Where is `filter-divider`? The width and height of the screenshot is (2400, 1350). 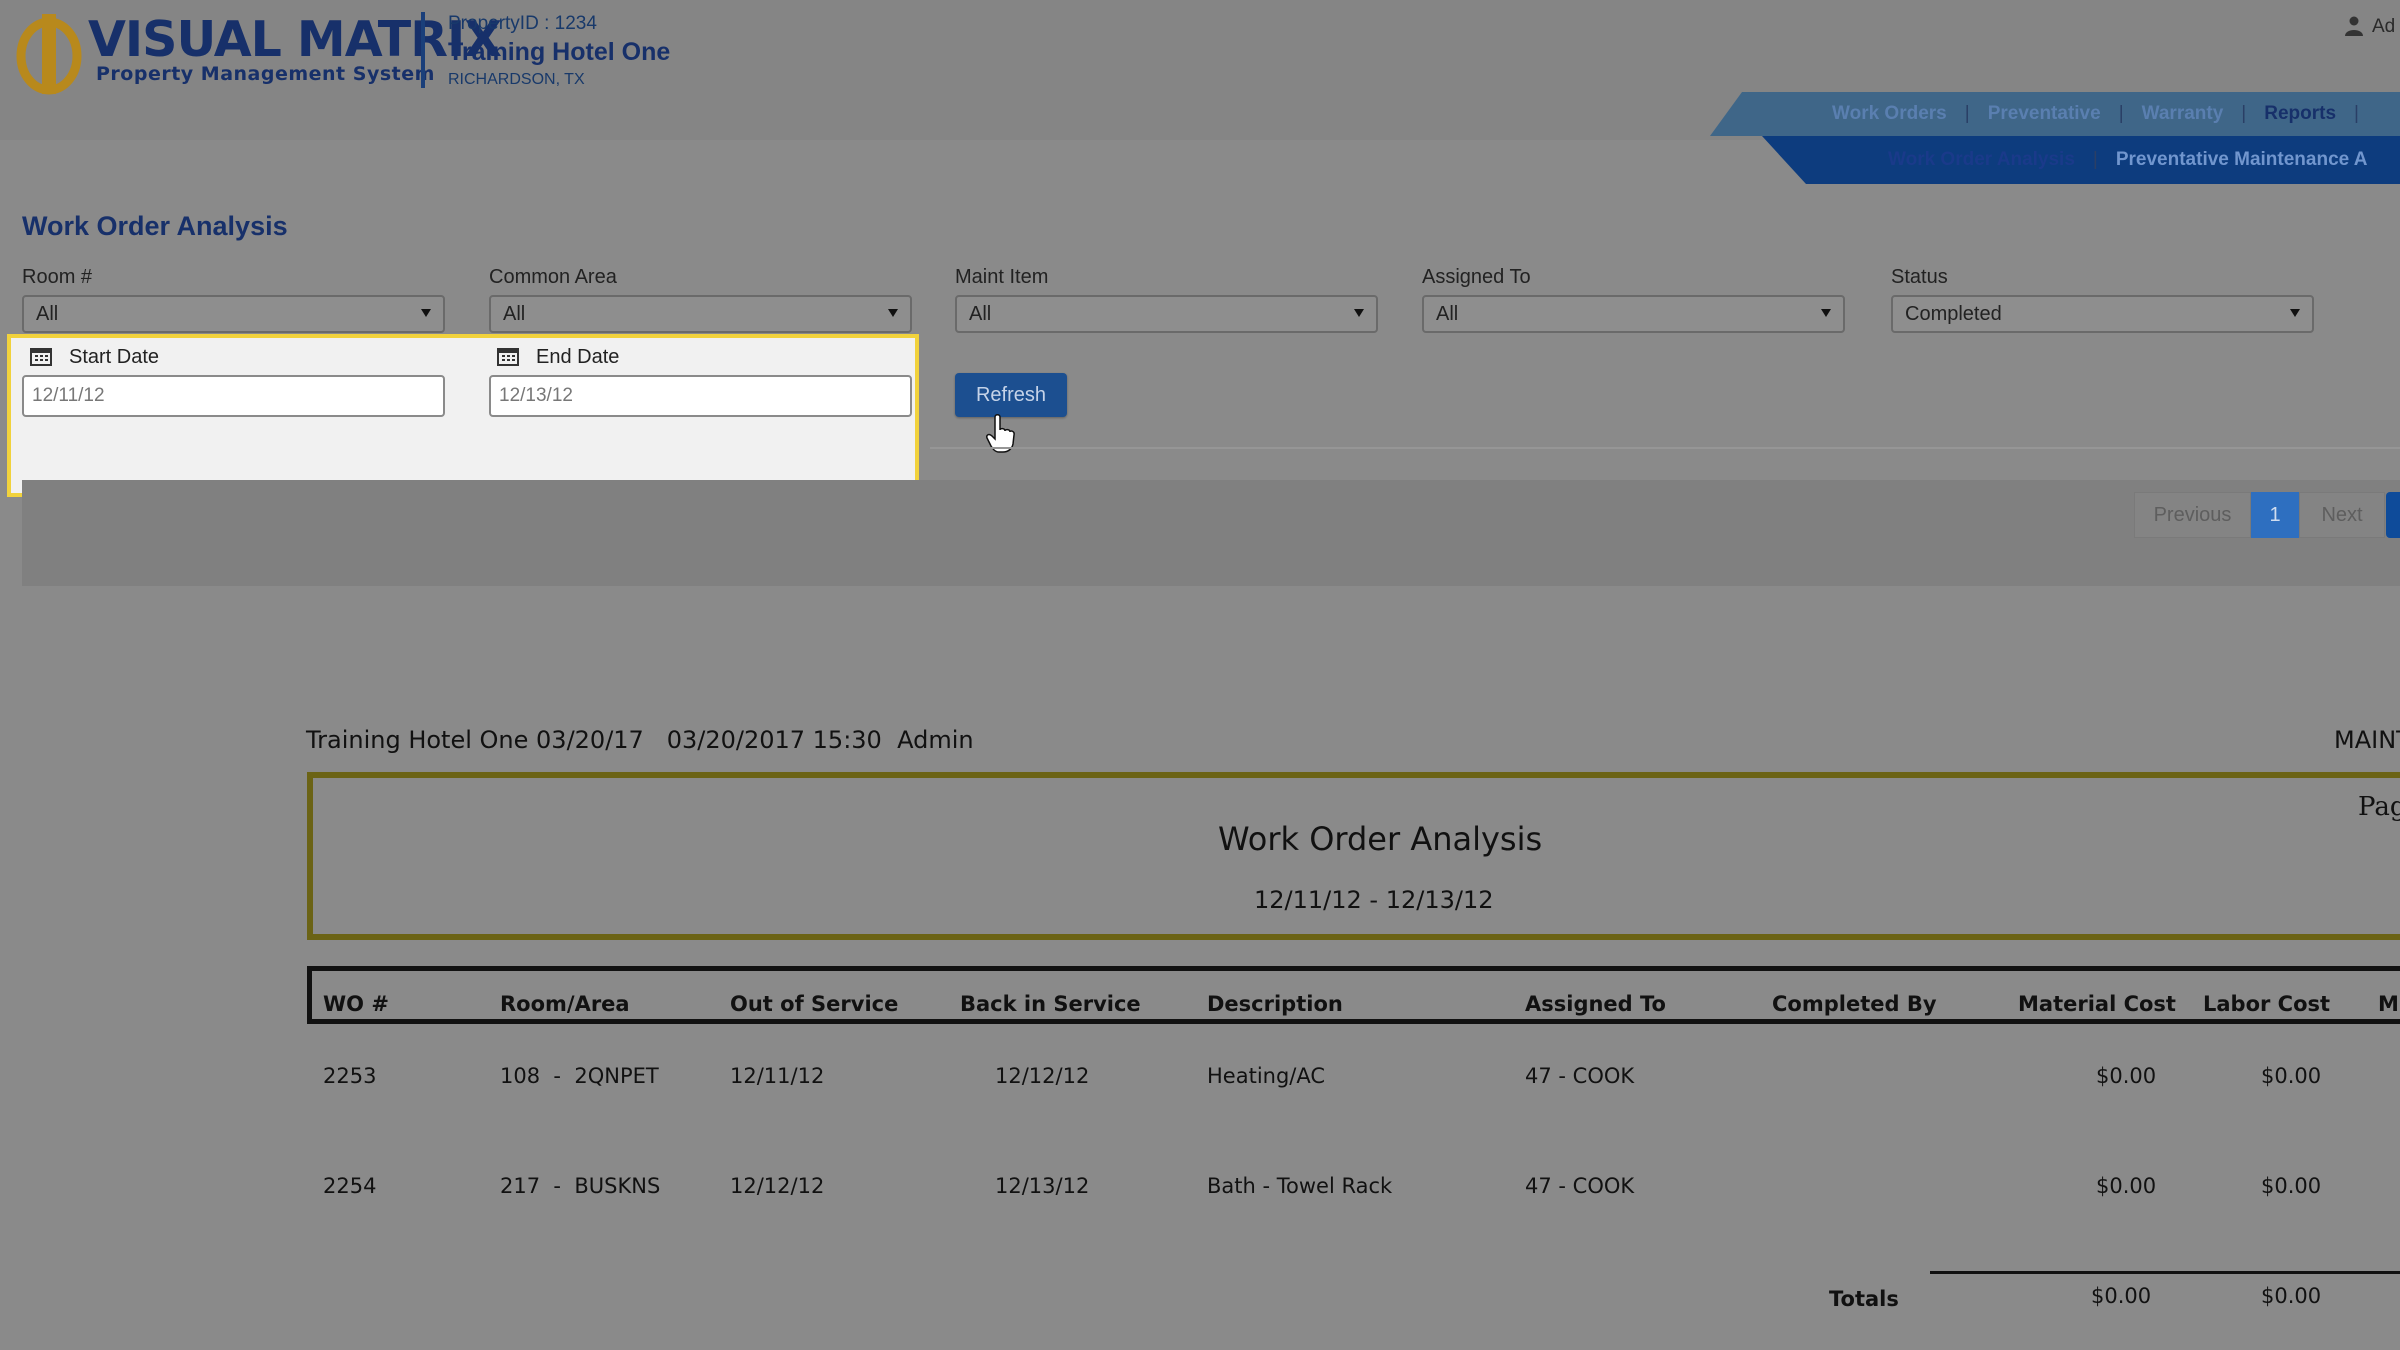
filter-divider is located at coordinates (1665, 448).